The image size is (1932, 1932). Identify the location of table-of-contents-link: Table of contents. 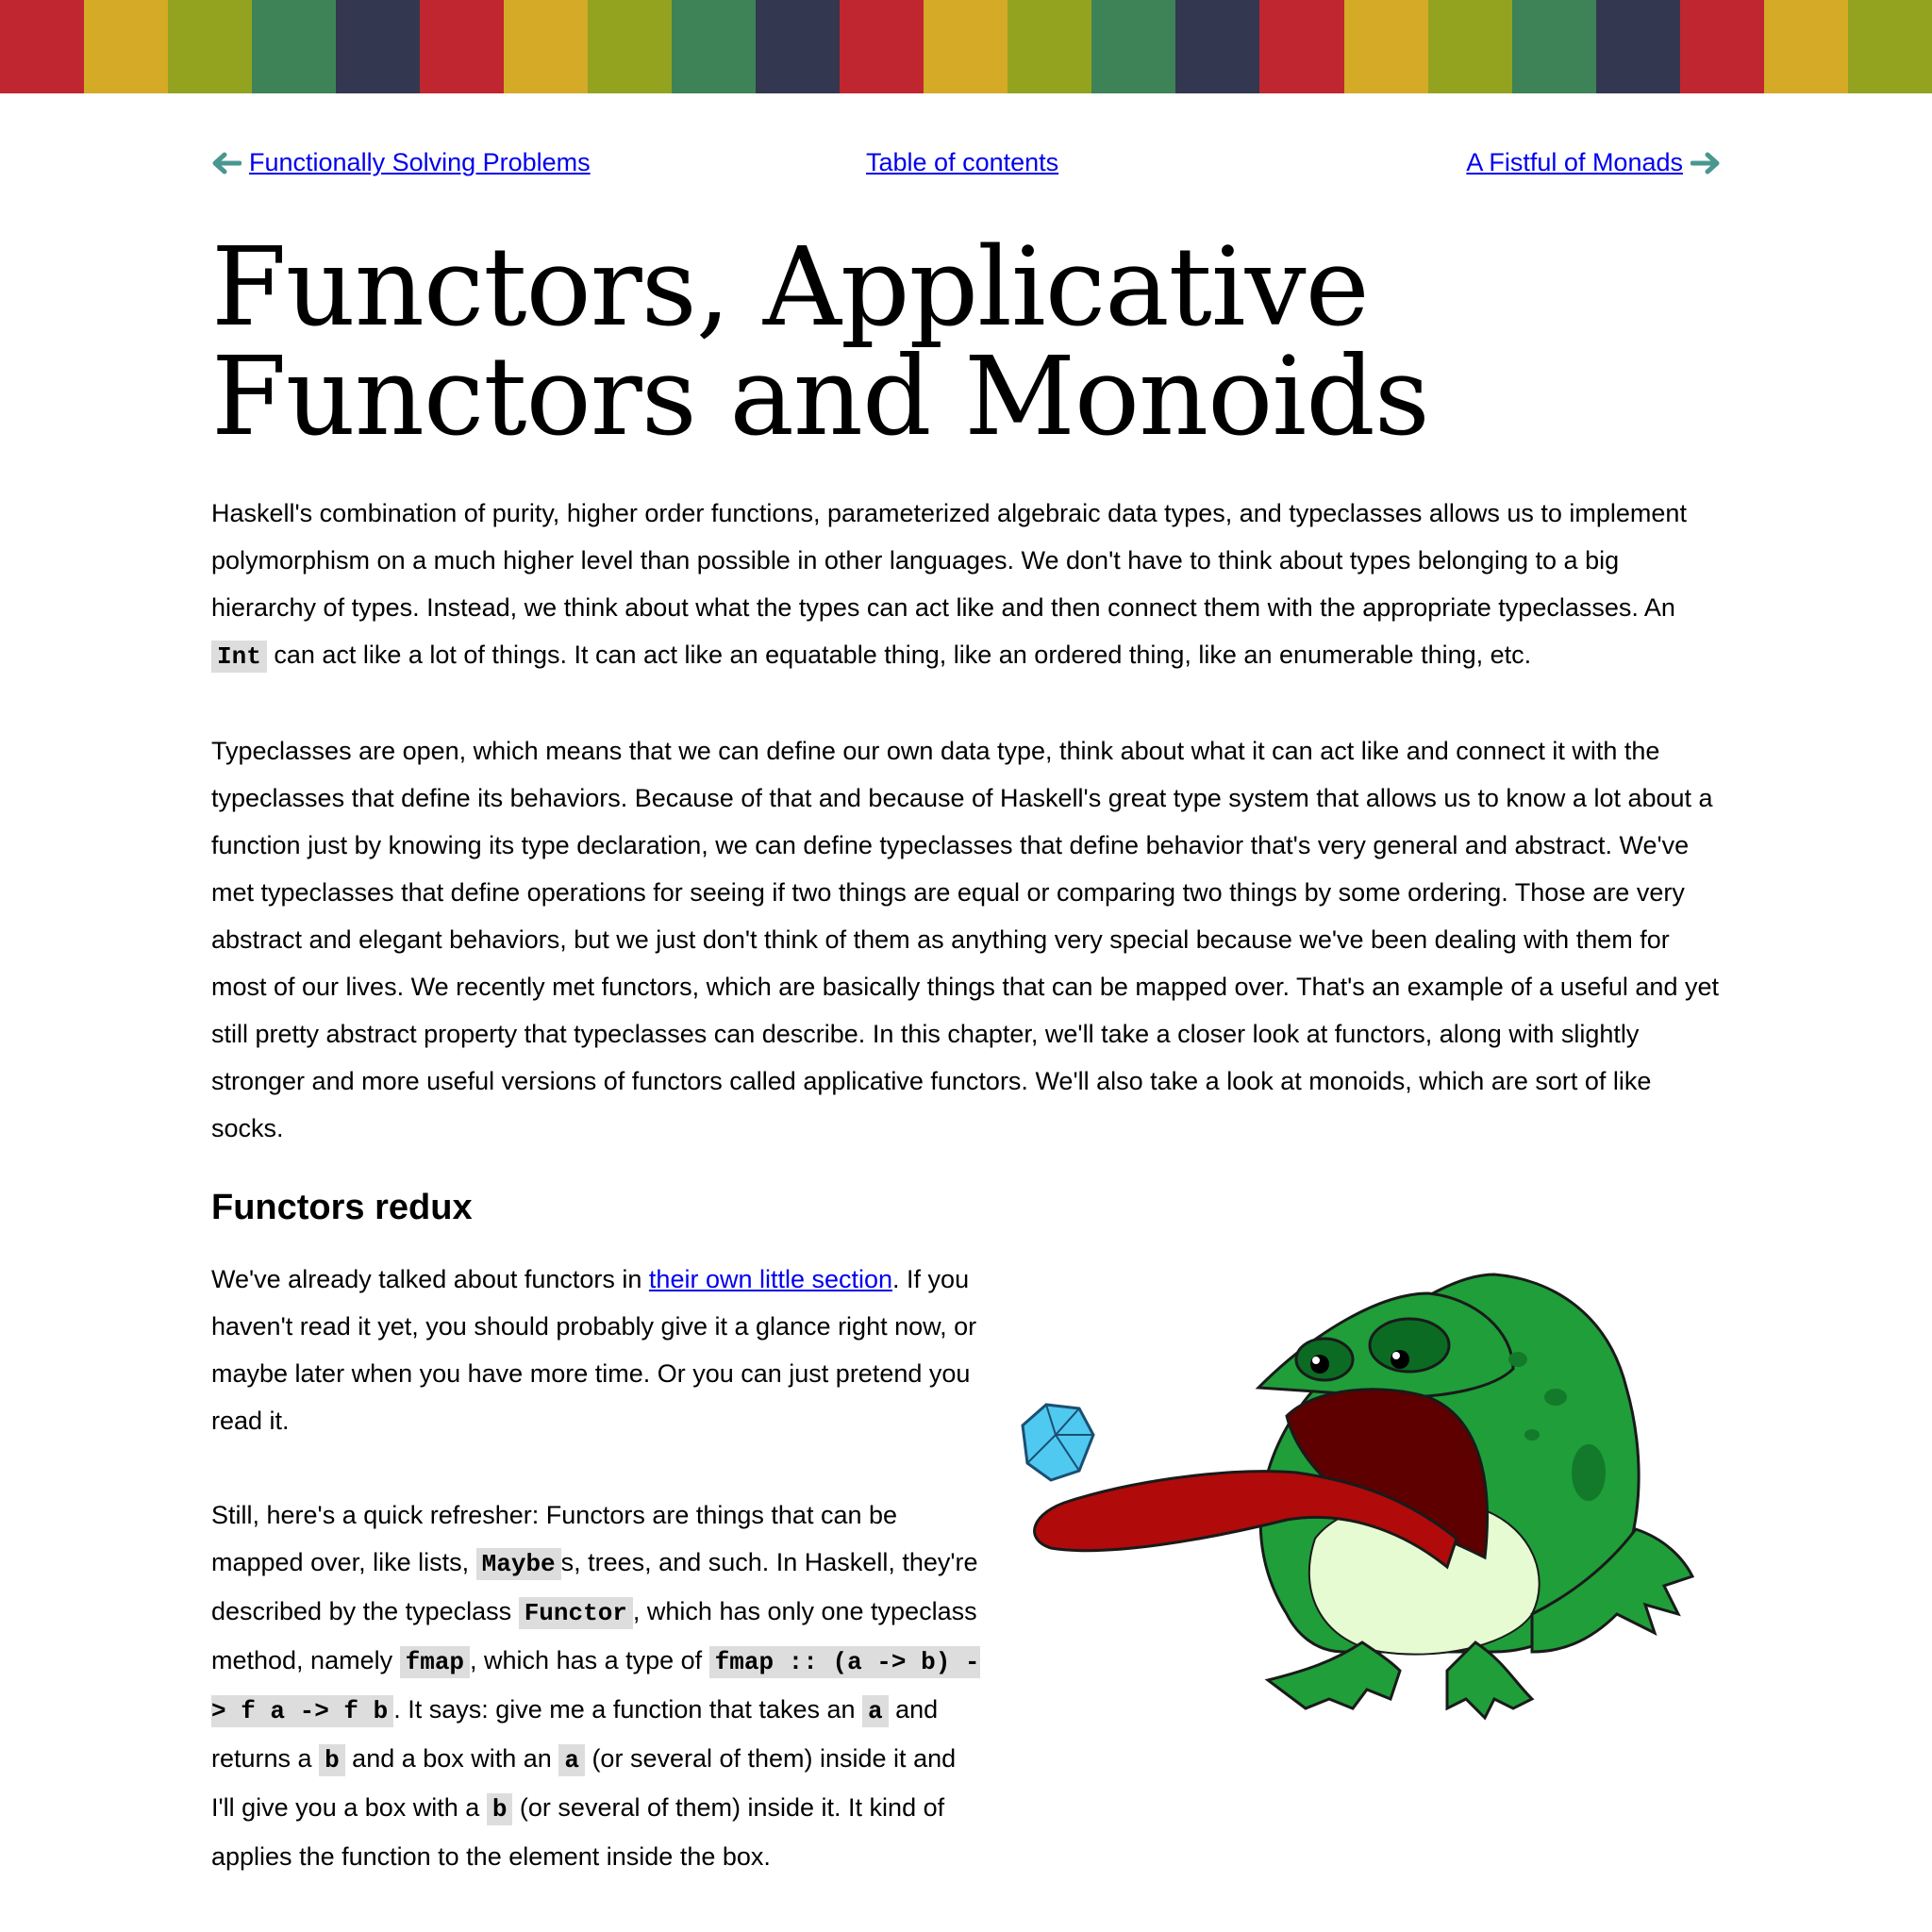
(962, 163).